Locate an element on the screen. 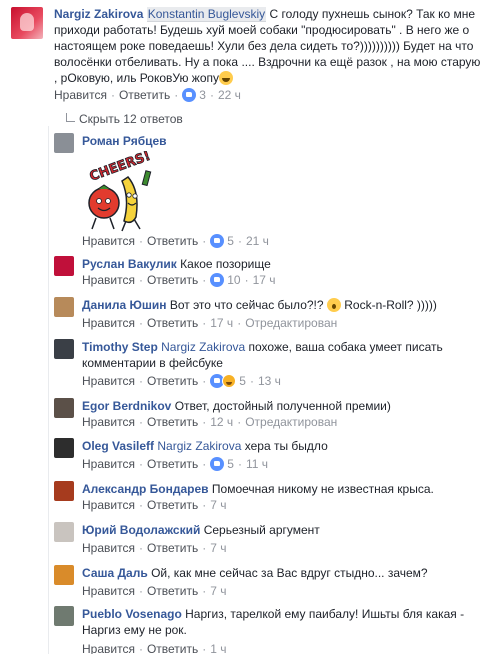  reply-actions: Нравится · Ответить · 5 · 21 ч is located at coordinates (175, 241).